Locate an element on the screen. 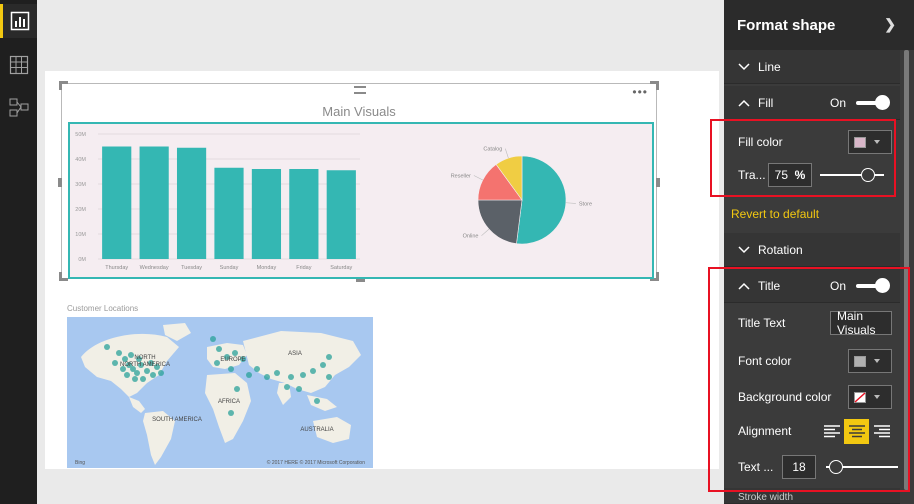  x-tick-label: Thursday is located at coordinates (116, 268).